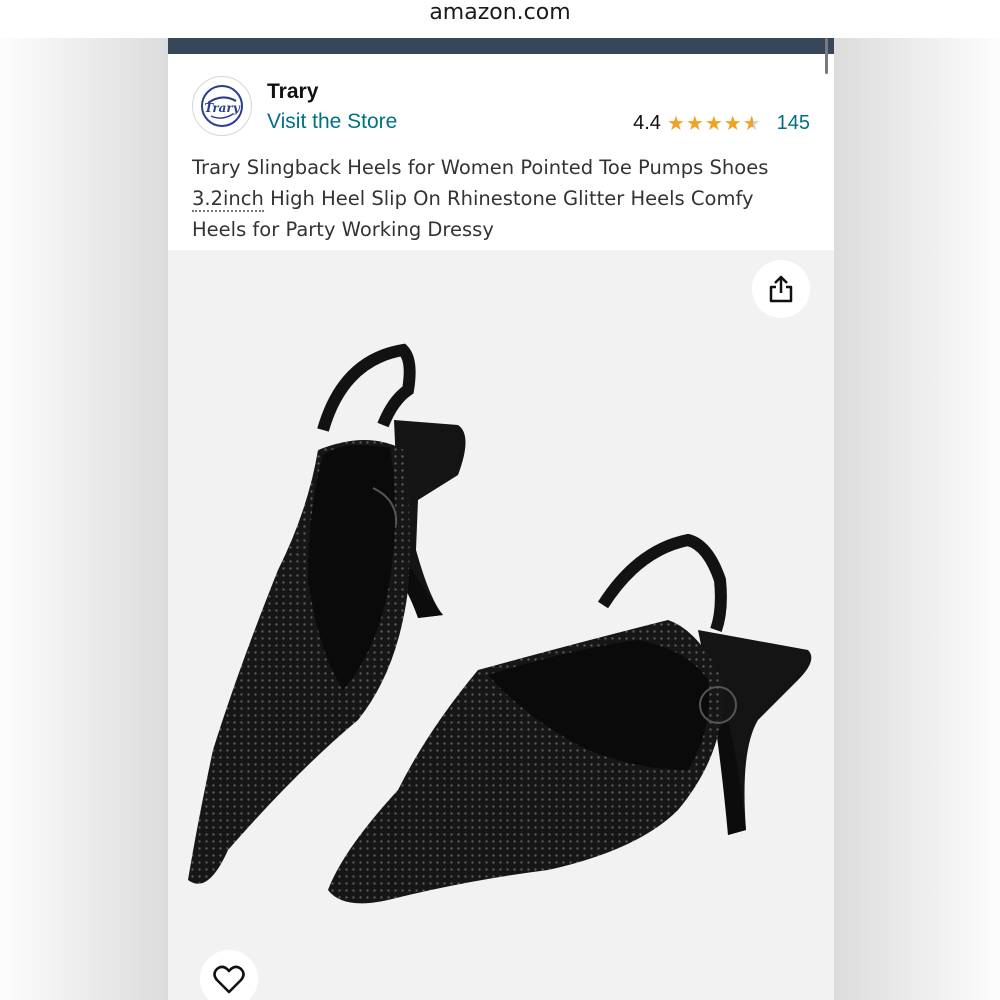  I want to click on brand-name: Trary, so click(293, 91).